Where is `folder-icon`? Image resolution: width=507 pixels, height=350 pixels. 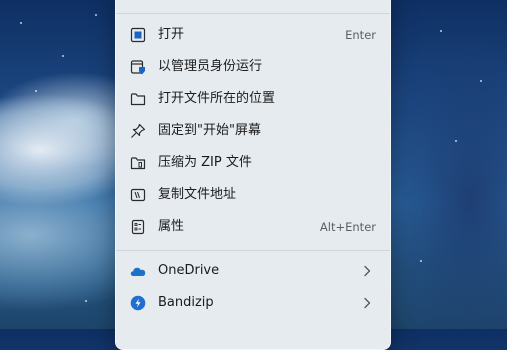 folder-icon is located at coordinates (138, 99).